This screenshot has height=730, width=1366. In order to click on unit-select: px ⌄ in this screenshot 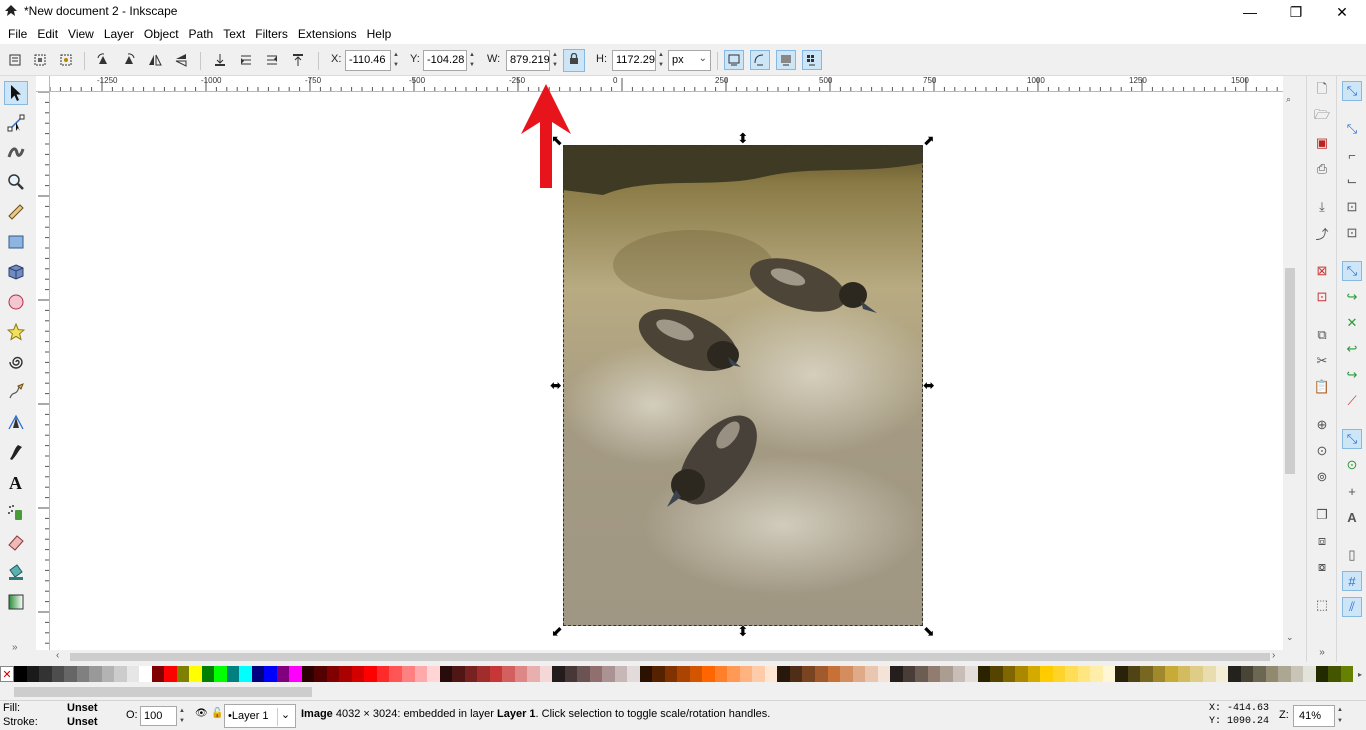, I will do `click(689, 60)`.